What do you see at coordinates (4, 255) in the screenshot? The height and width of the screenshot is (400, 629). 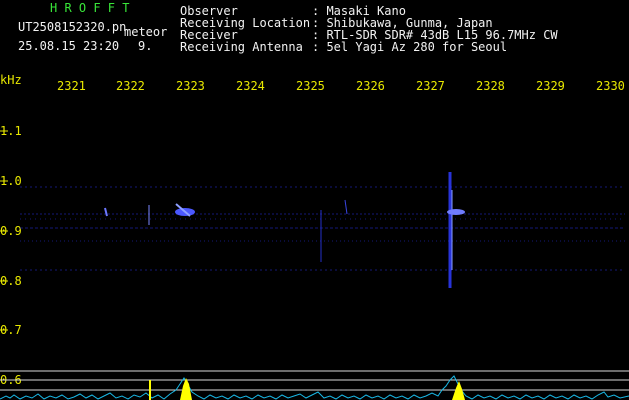 I see `tick-marks` at bounding box center [4, 255].